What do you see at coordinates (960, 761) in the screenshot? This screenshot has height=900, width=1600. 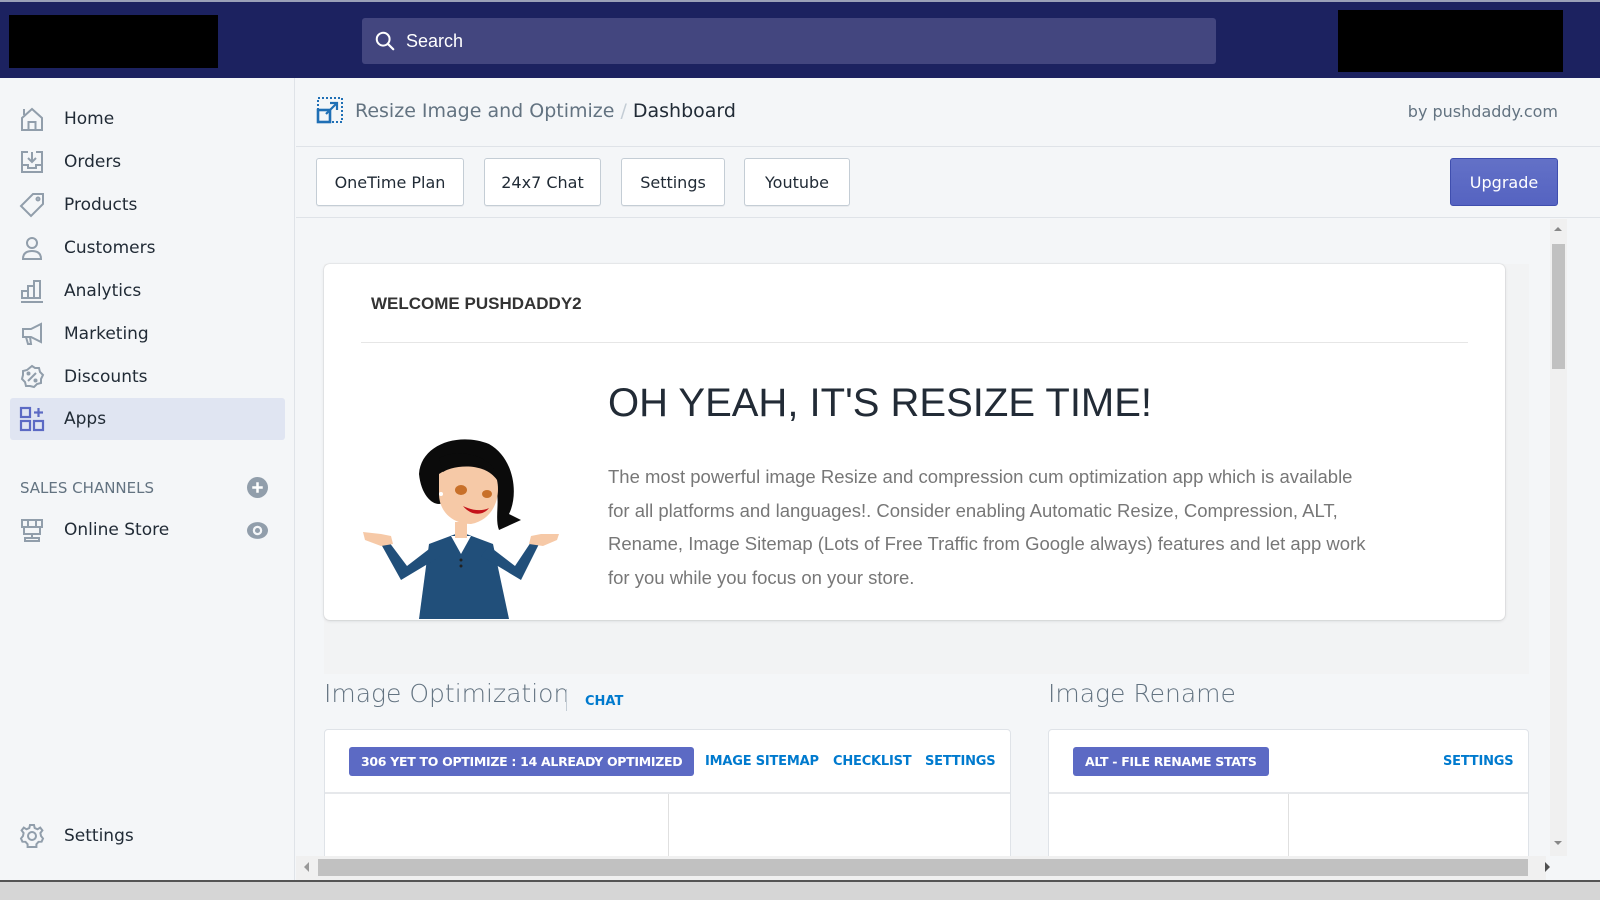 I see `optimization-settings-link: SETTINGS` at bounding box center [960, 761].